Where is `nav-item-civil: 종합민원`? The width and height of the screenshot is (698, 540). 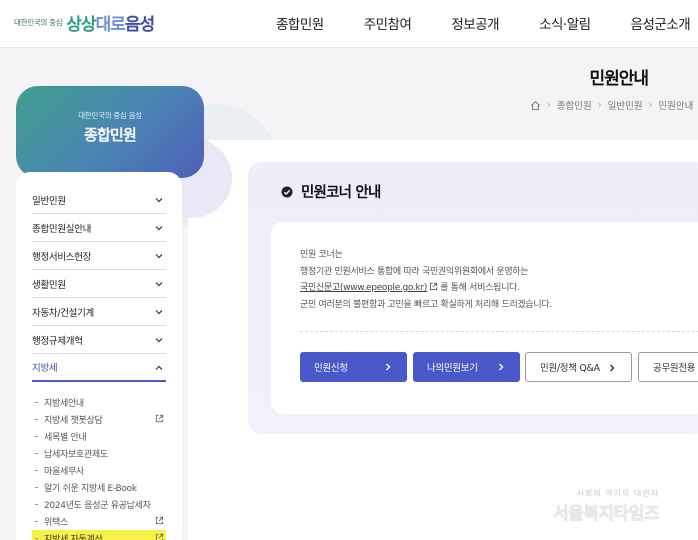 nav-item-civil: 종합민원 is located at coordinates (300, 23).